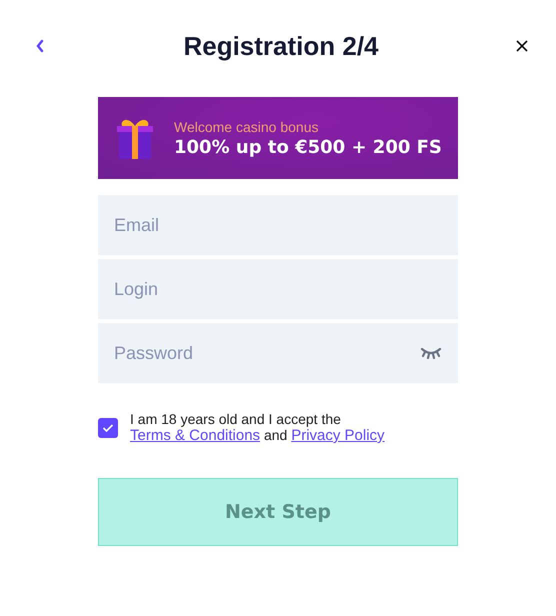  What do you see at coordinates (338, 435) in the screenshot?
I see `privacy-link: Privacy Policy` at bounding box center [338, 435].